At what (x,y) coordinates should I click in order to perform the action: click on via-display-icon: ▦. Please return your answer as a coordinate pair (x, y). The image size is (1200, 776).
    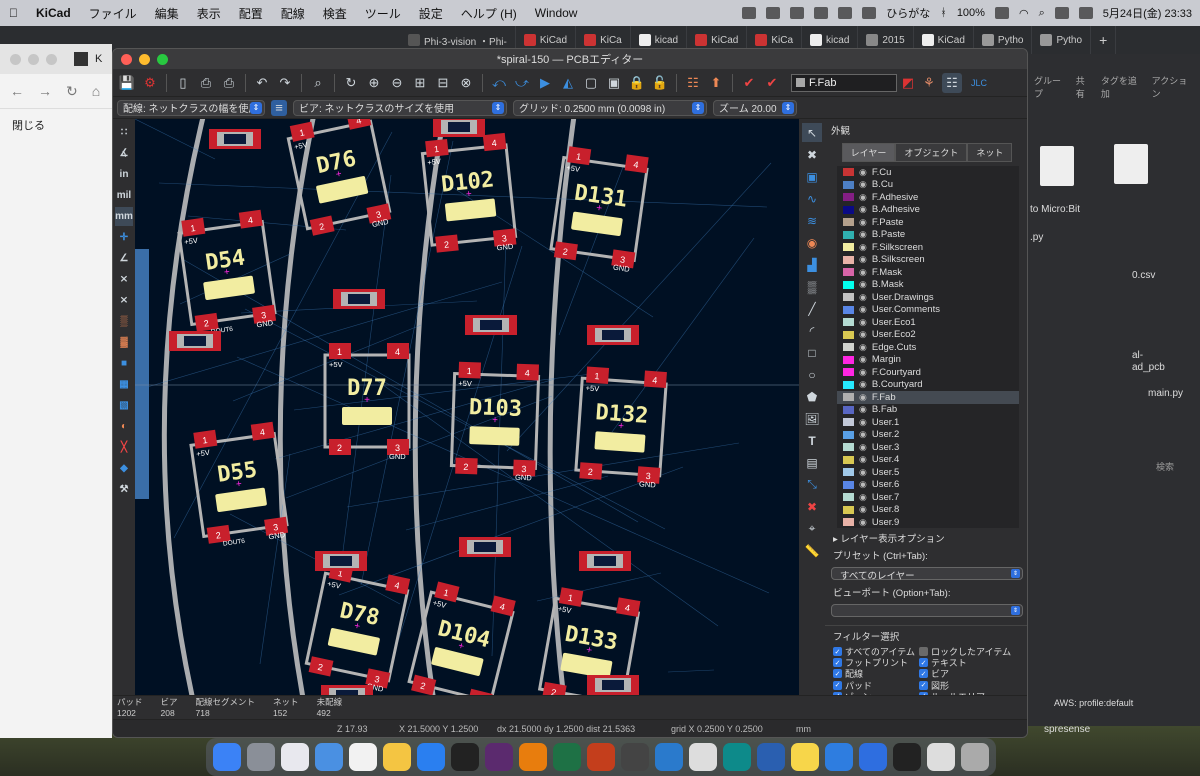
    Looking at the image, I should click on (124, 384).